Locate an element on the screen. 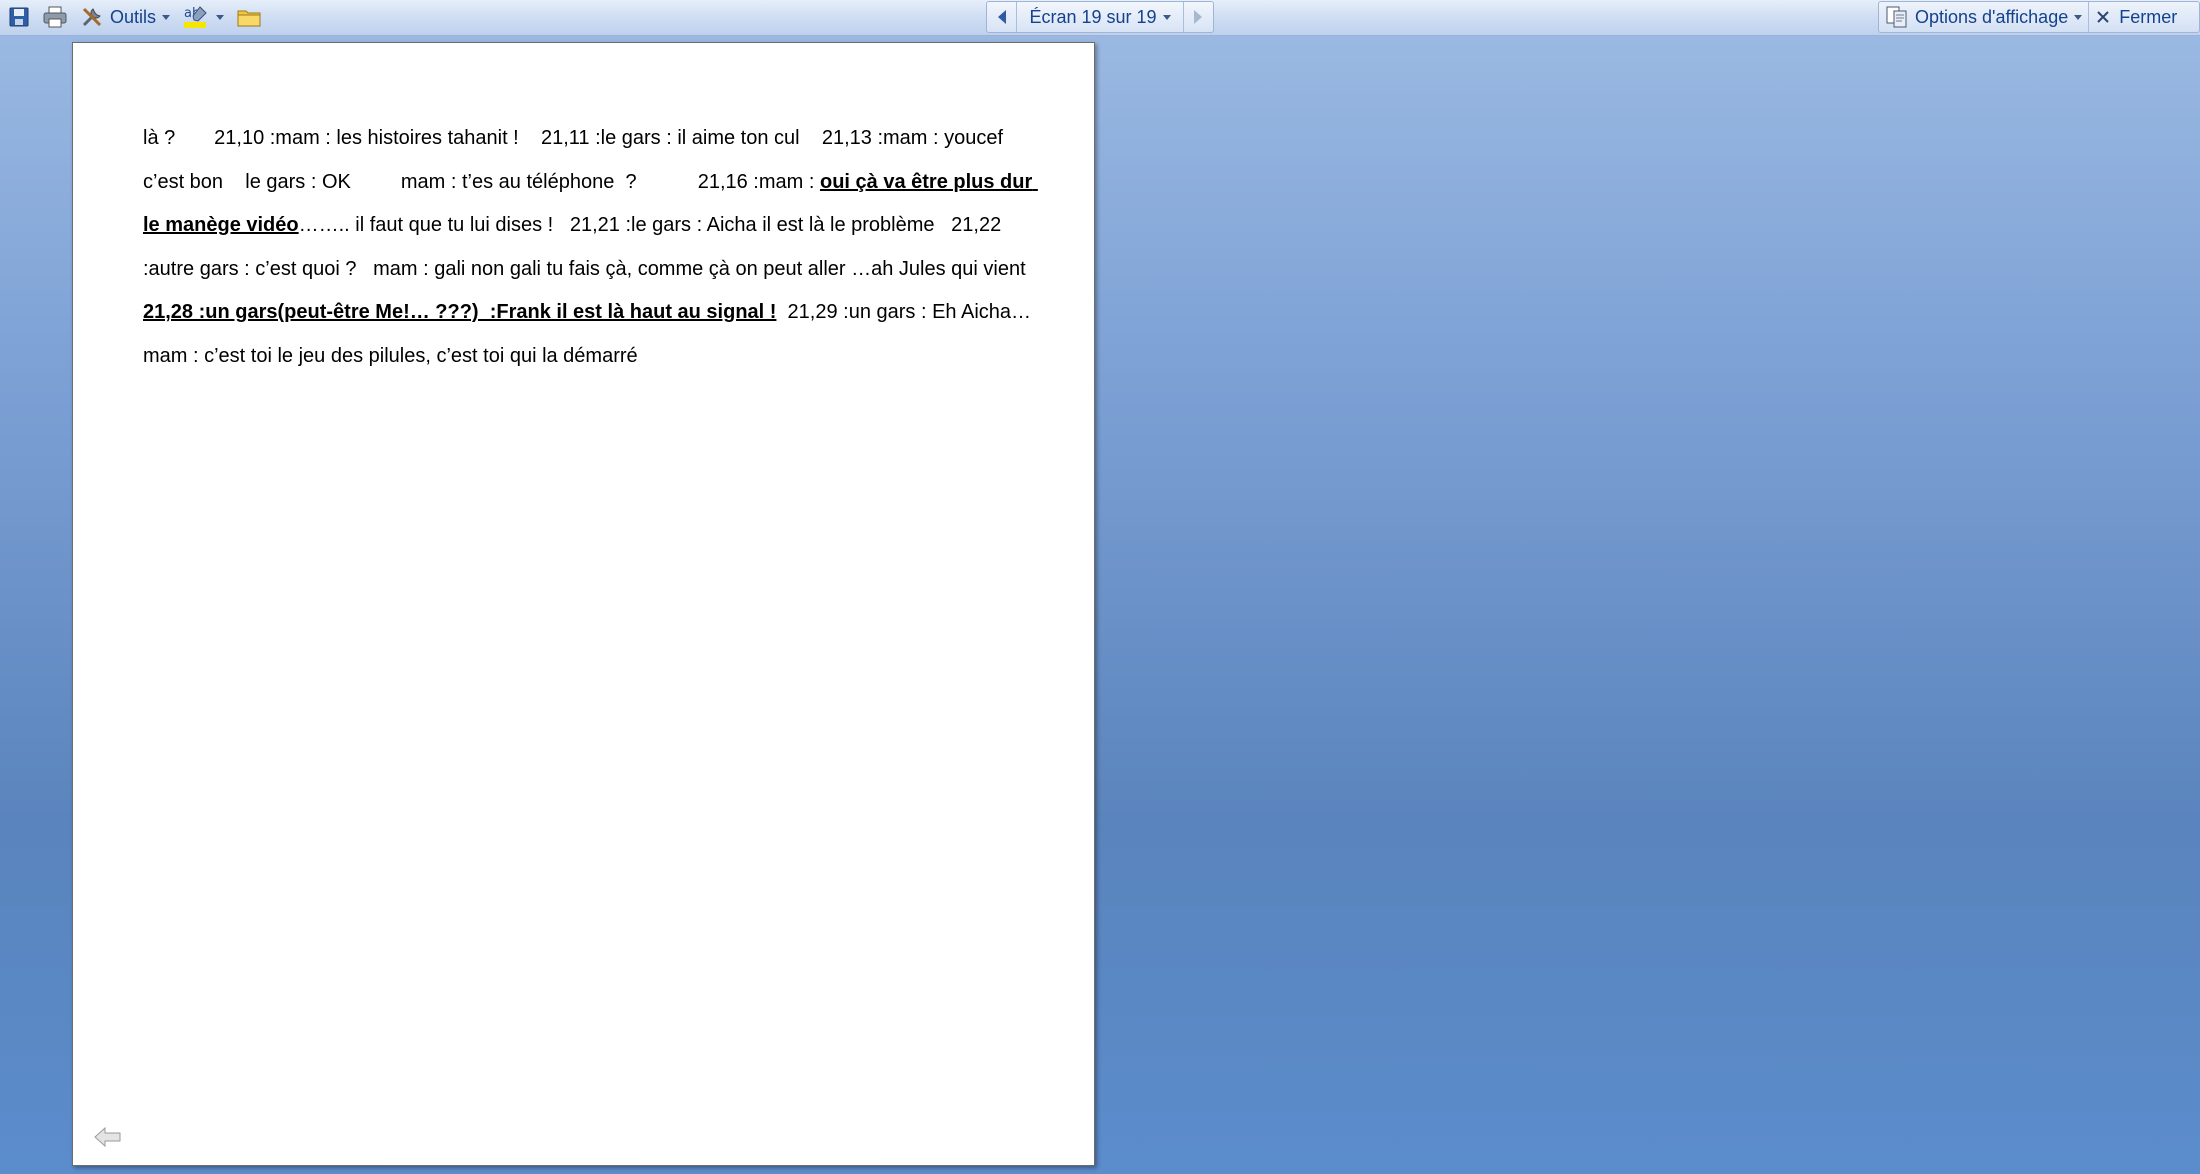 This screenshot has width=2200, height=1174. folder-icon is located at coordinates (249, 18).